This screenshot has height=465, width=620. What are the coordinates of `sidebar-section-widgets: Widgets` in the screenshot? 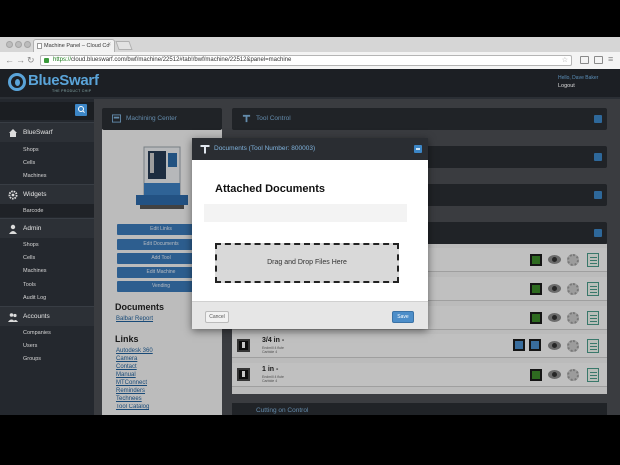 It's located at (47, 194).